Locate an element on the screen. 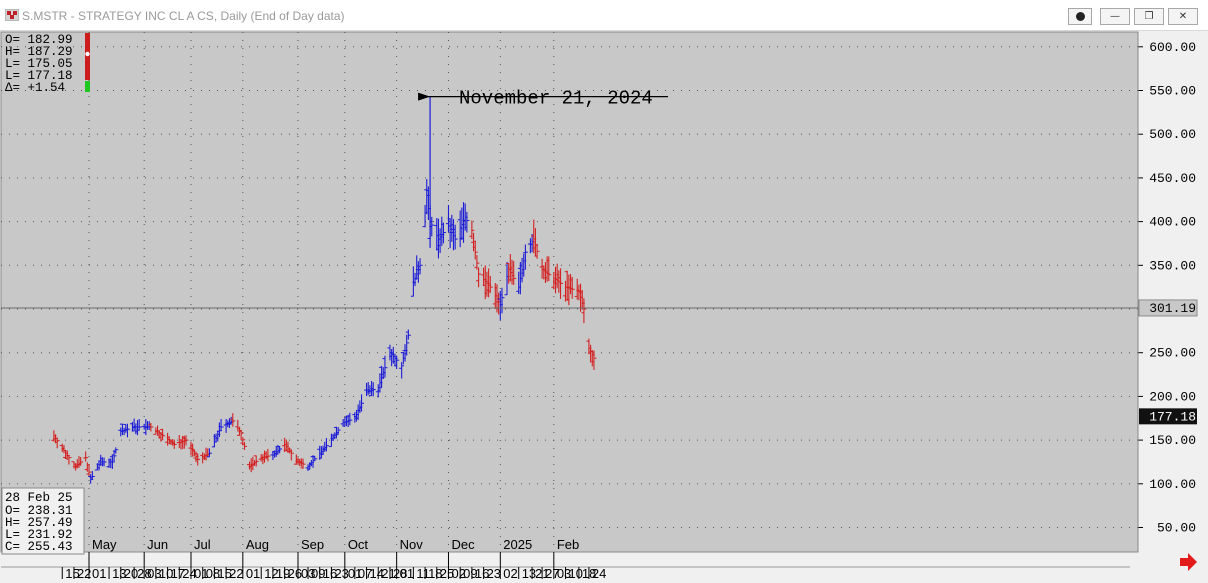  app-icon is located at coordinates (12, 15).